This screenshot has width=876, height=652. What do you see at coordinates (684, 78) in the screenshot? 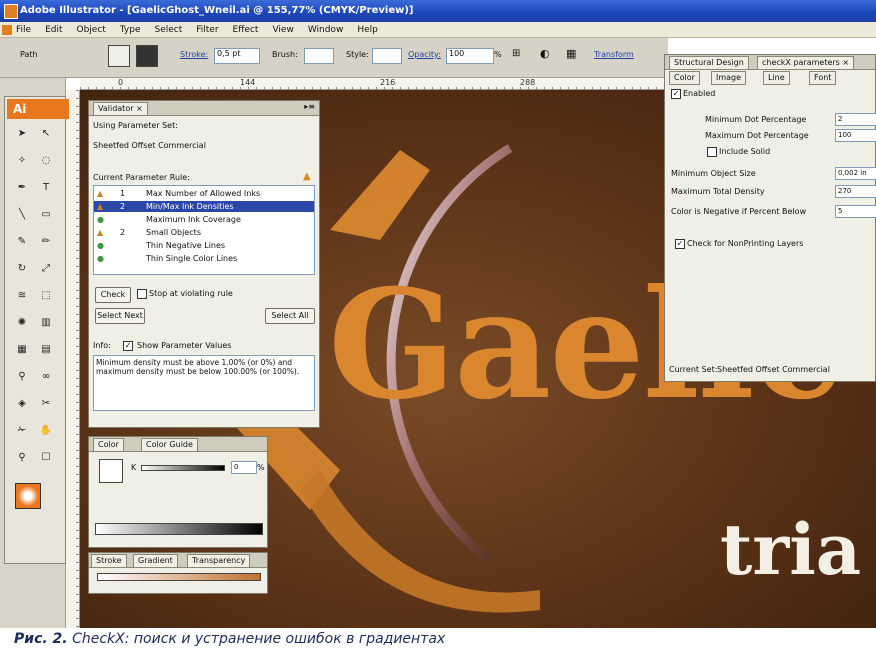
I see `subtab-color: Color` at bounding box center [684, 78].